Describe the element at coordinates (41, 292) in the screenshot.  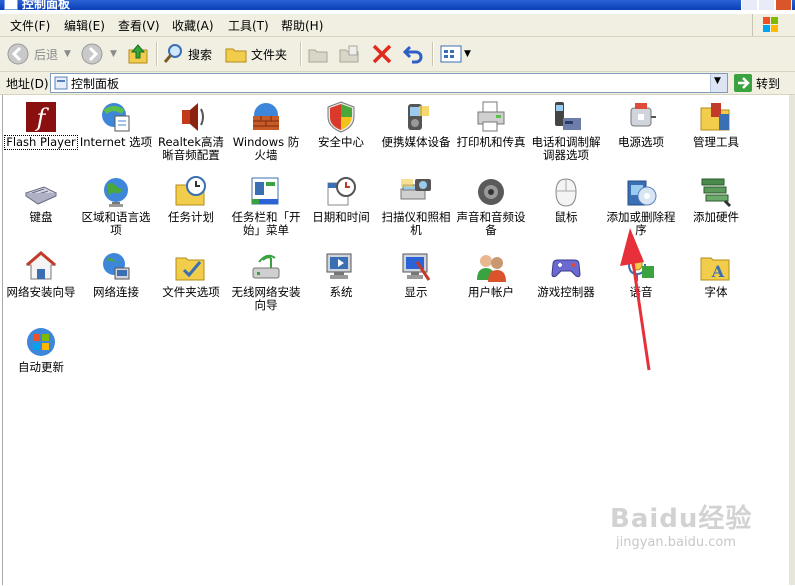
I see `item-label: 网络安装向导` at that location.